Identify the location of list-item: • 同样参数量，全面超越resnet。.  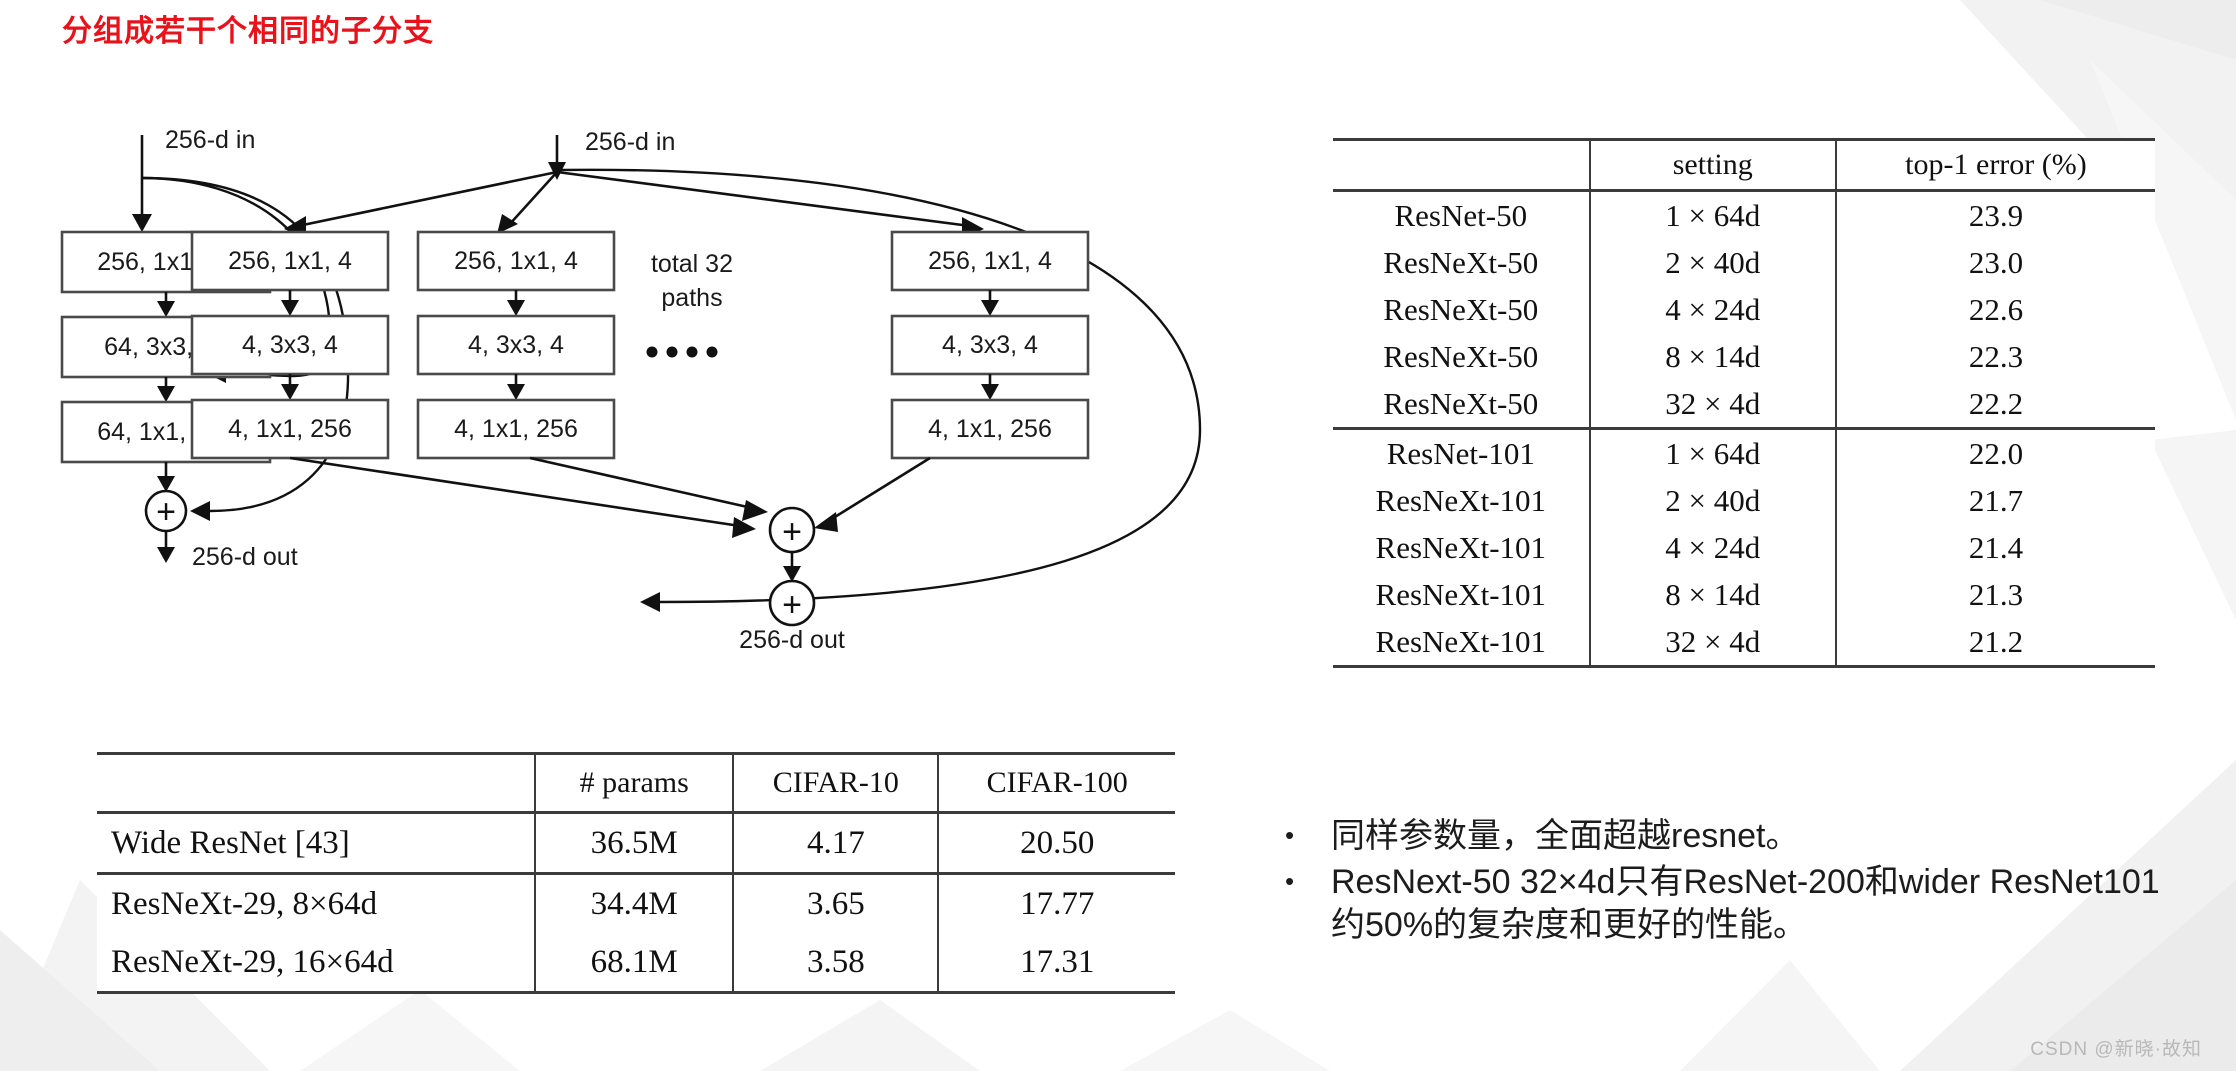
(1730, 837).